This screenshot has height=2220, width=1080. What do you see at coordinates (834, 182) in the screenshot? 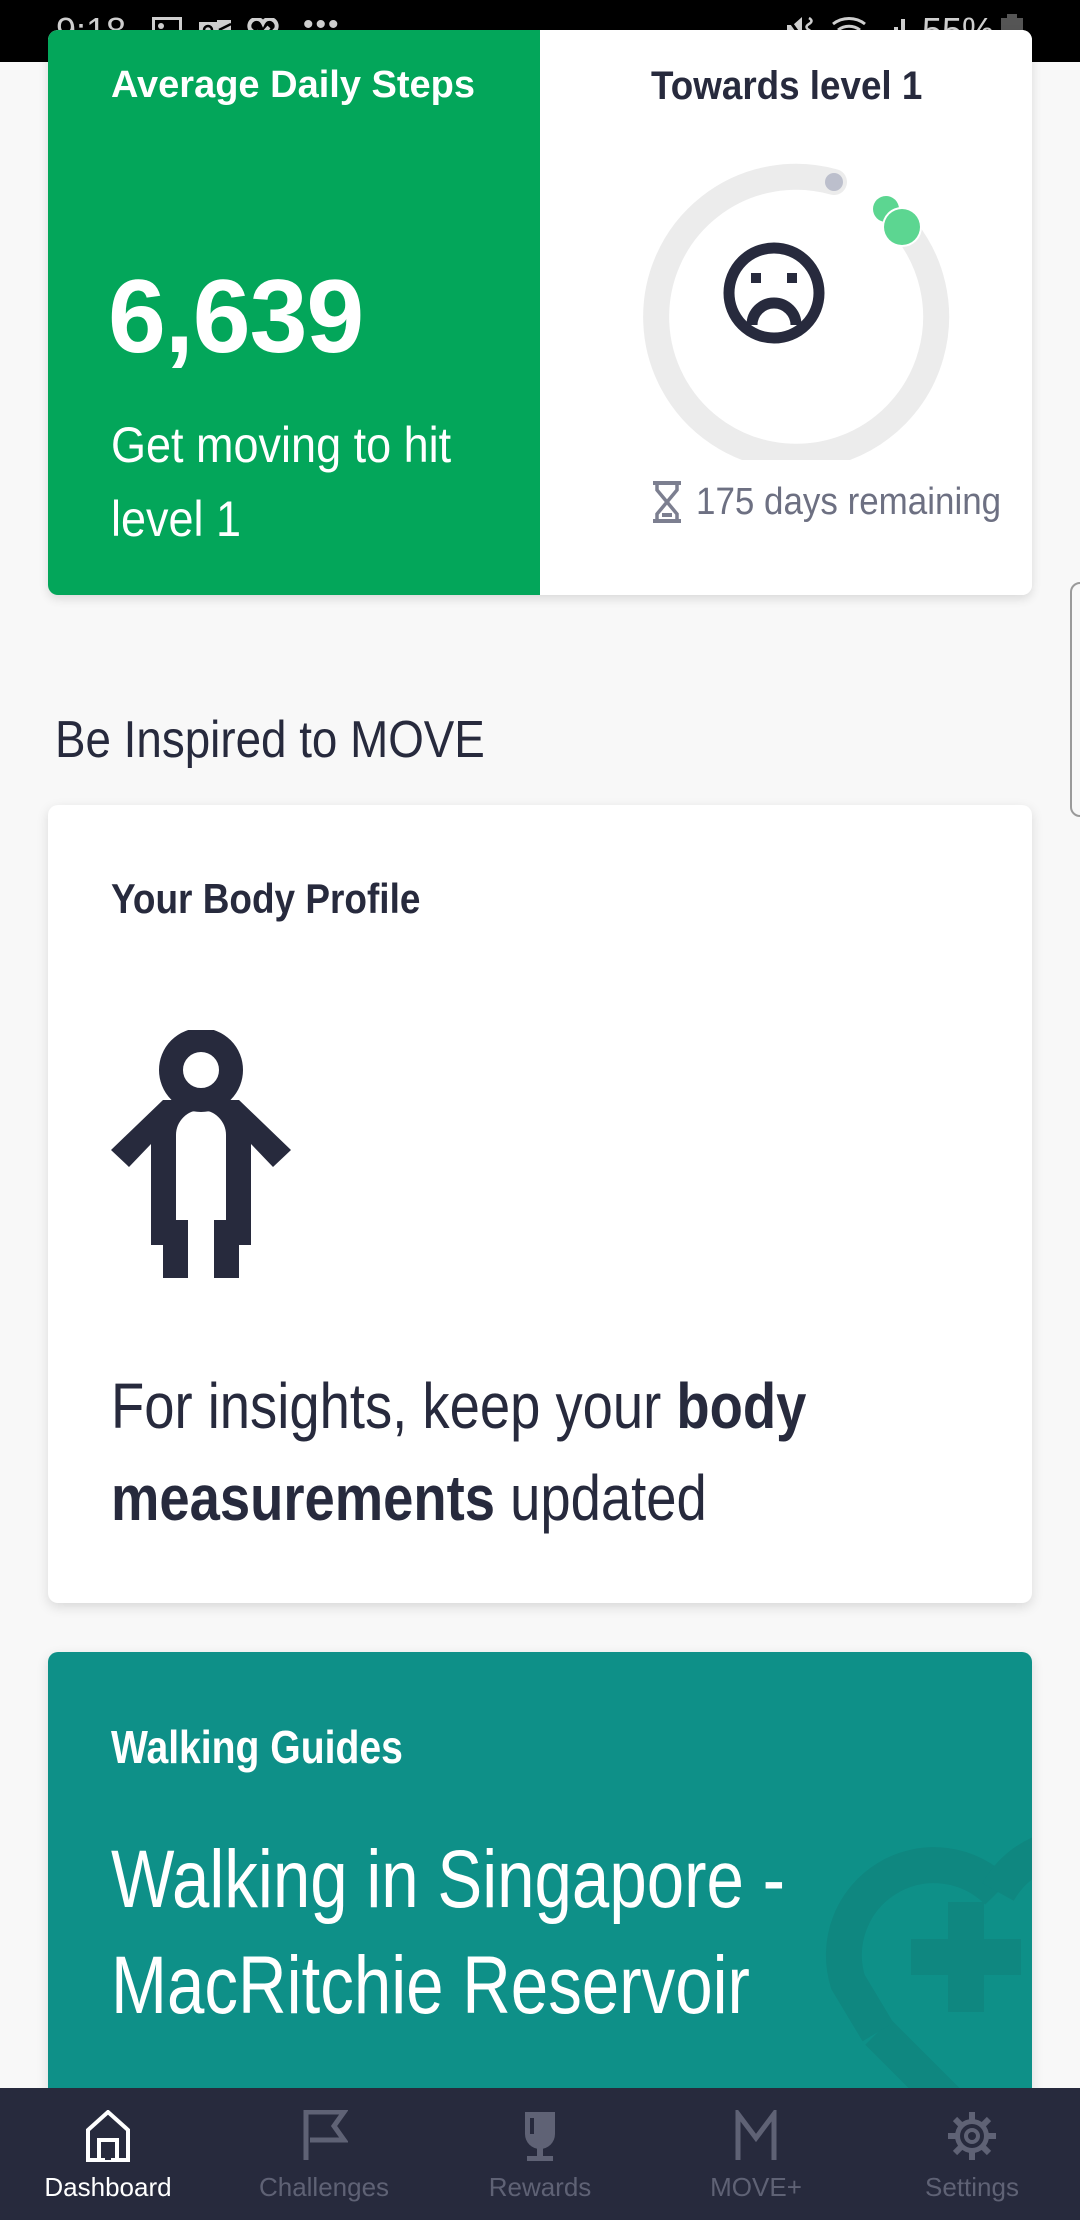
I see `ring-start-marker` at bounding box center [834, 182].